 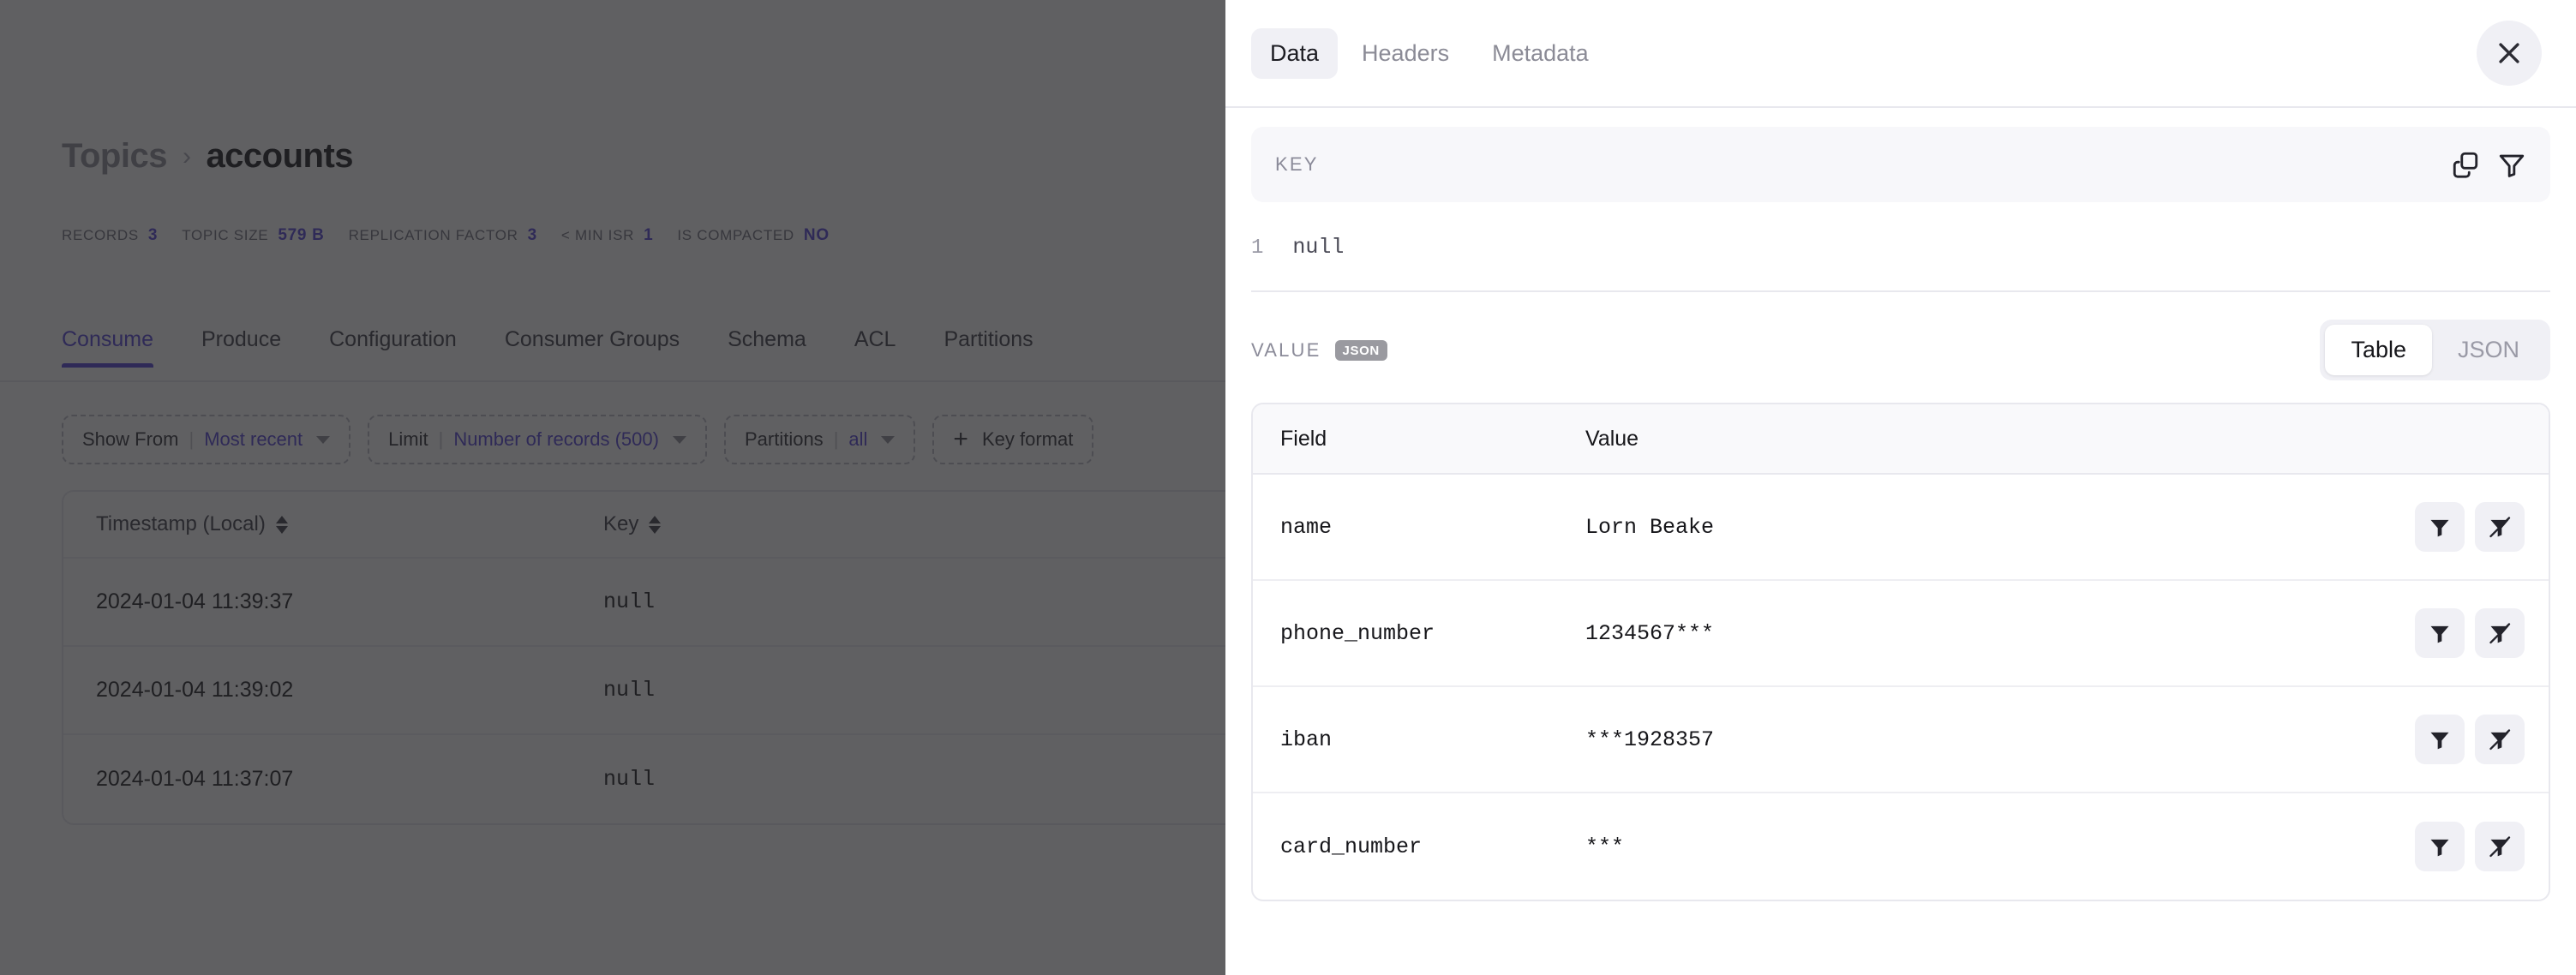 I want to click on cell-field: phone_number, so click(x=1357, y=633).